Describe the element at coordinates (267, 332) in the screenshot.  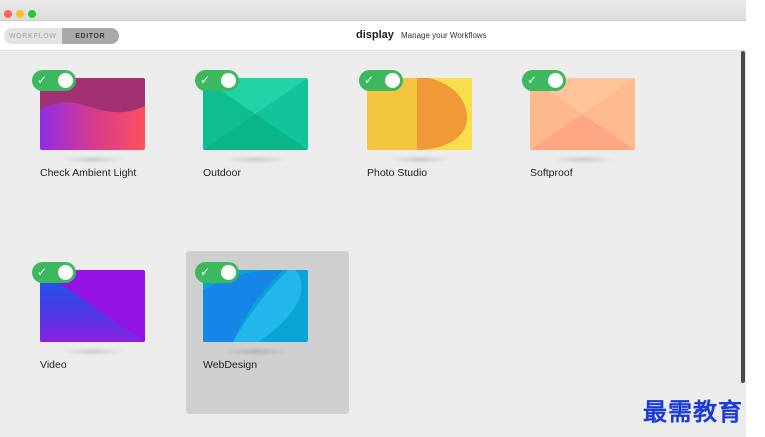
I see `workflow-card-webdesign: ✓ WebDesign` at that location.